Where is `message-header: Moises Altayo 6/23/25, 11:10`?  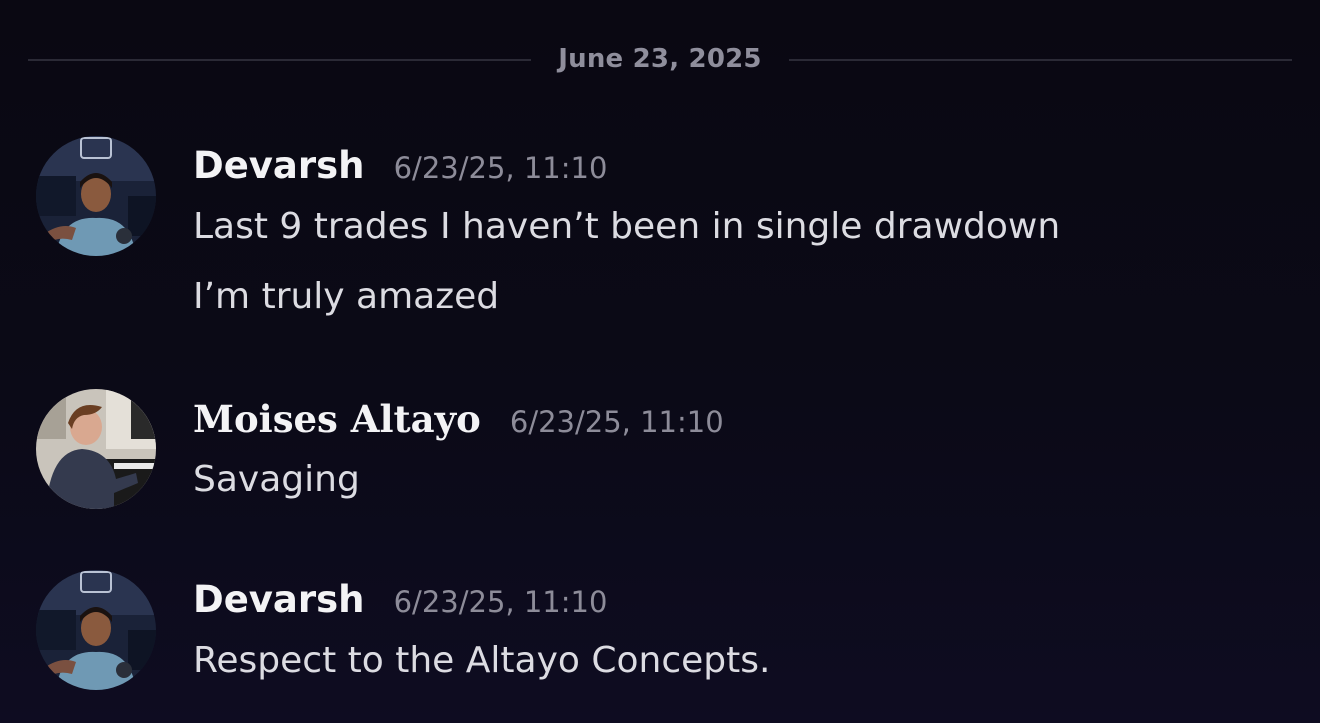
message-header: Moises Altayo 6/23/25, 11:10 is located at coordinates (743, 419).